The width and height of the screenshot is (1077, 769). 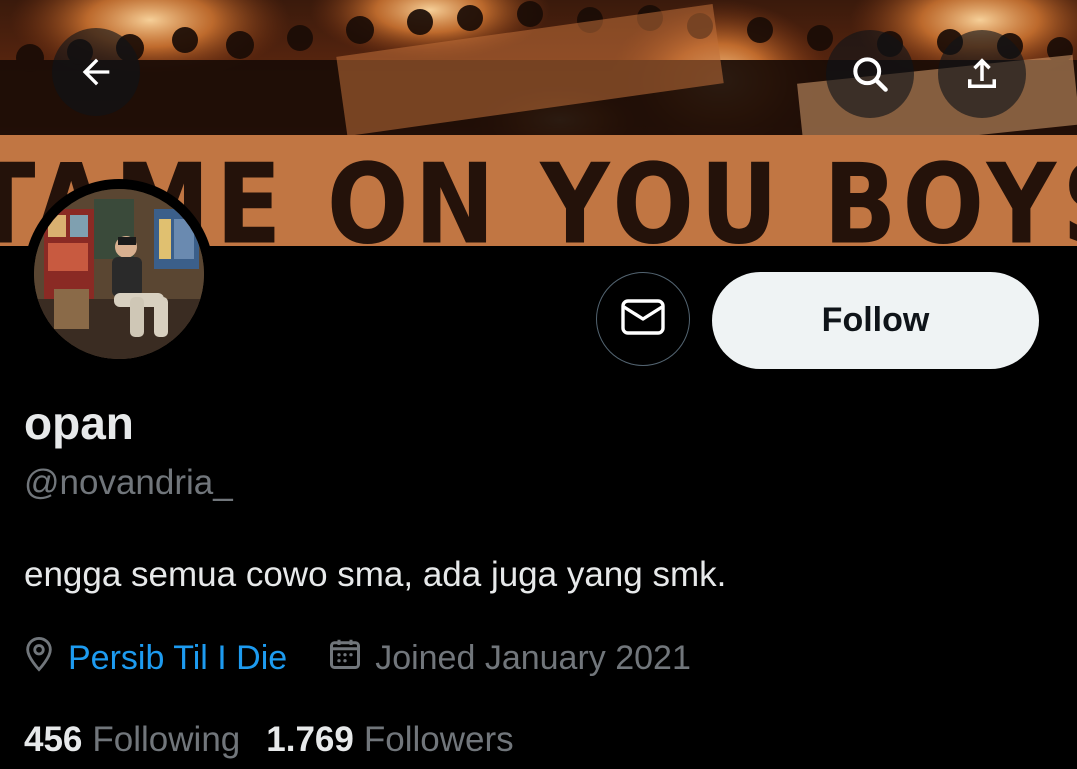 I want to click on following-label: Following, so click(x=166, y=739).